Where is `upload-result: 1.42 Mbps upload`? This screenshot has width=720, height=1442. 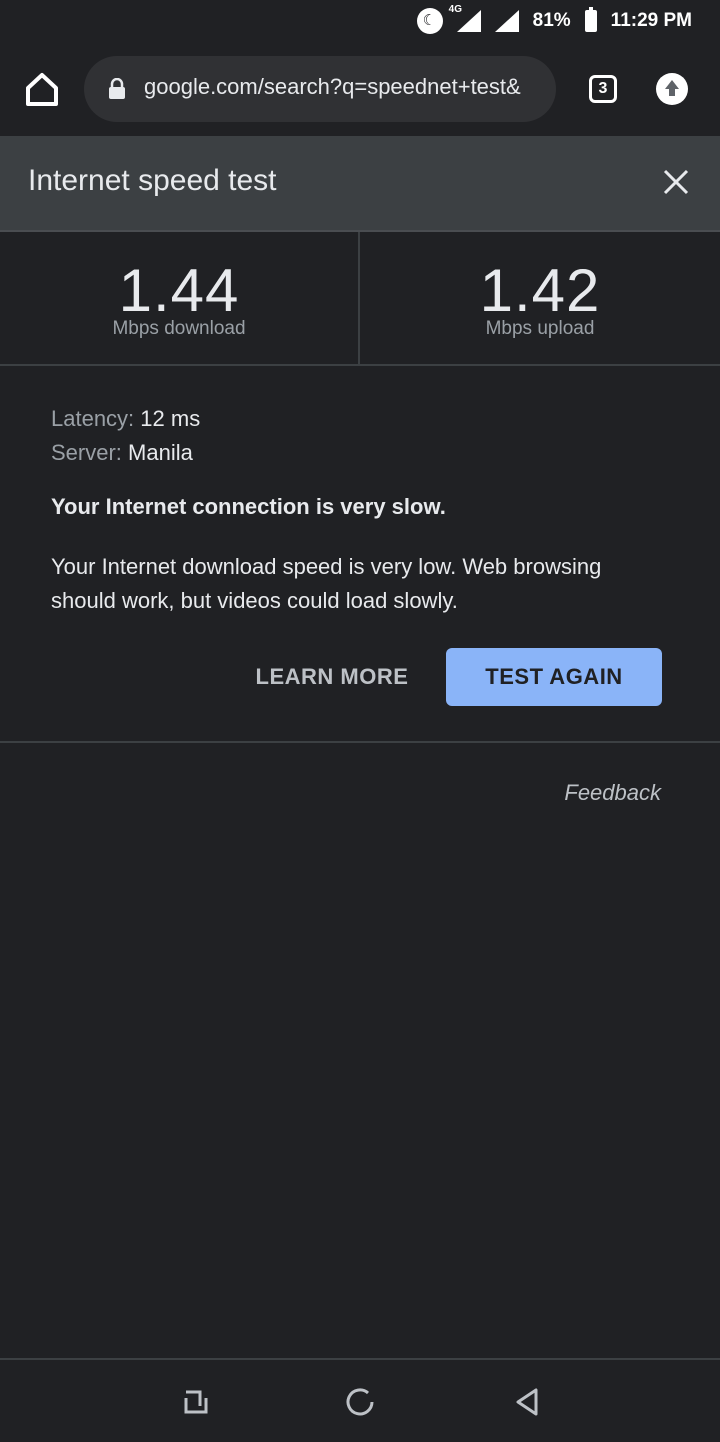 upload-result: 1.42 Mbps upload is located at coordinates (540, 298).